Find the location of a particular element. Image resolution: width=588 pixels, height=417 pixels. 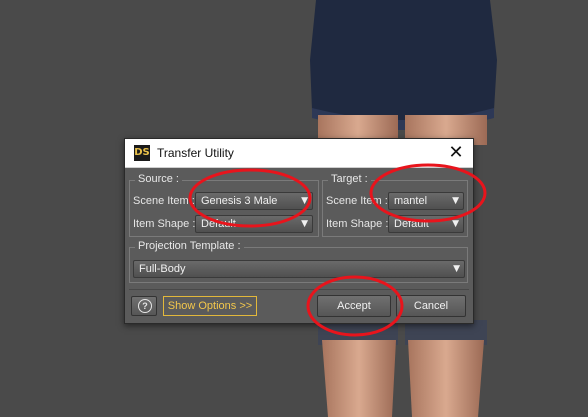

help-button: ? is located at coordinates (144, 306).